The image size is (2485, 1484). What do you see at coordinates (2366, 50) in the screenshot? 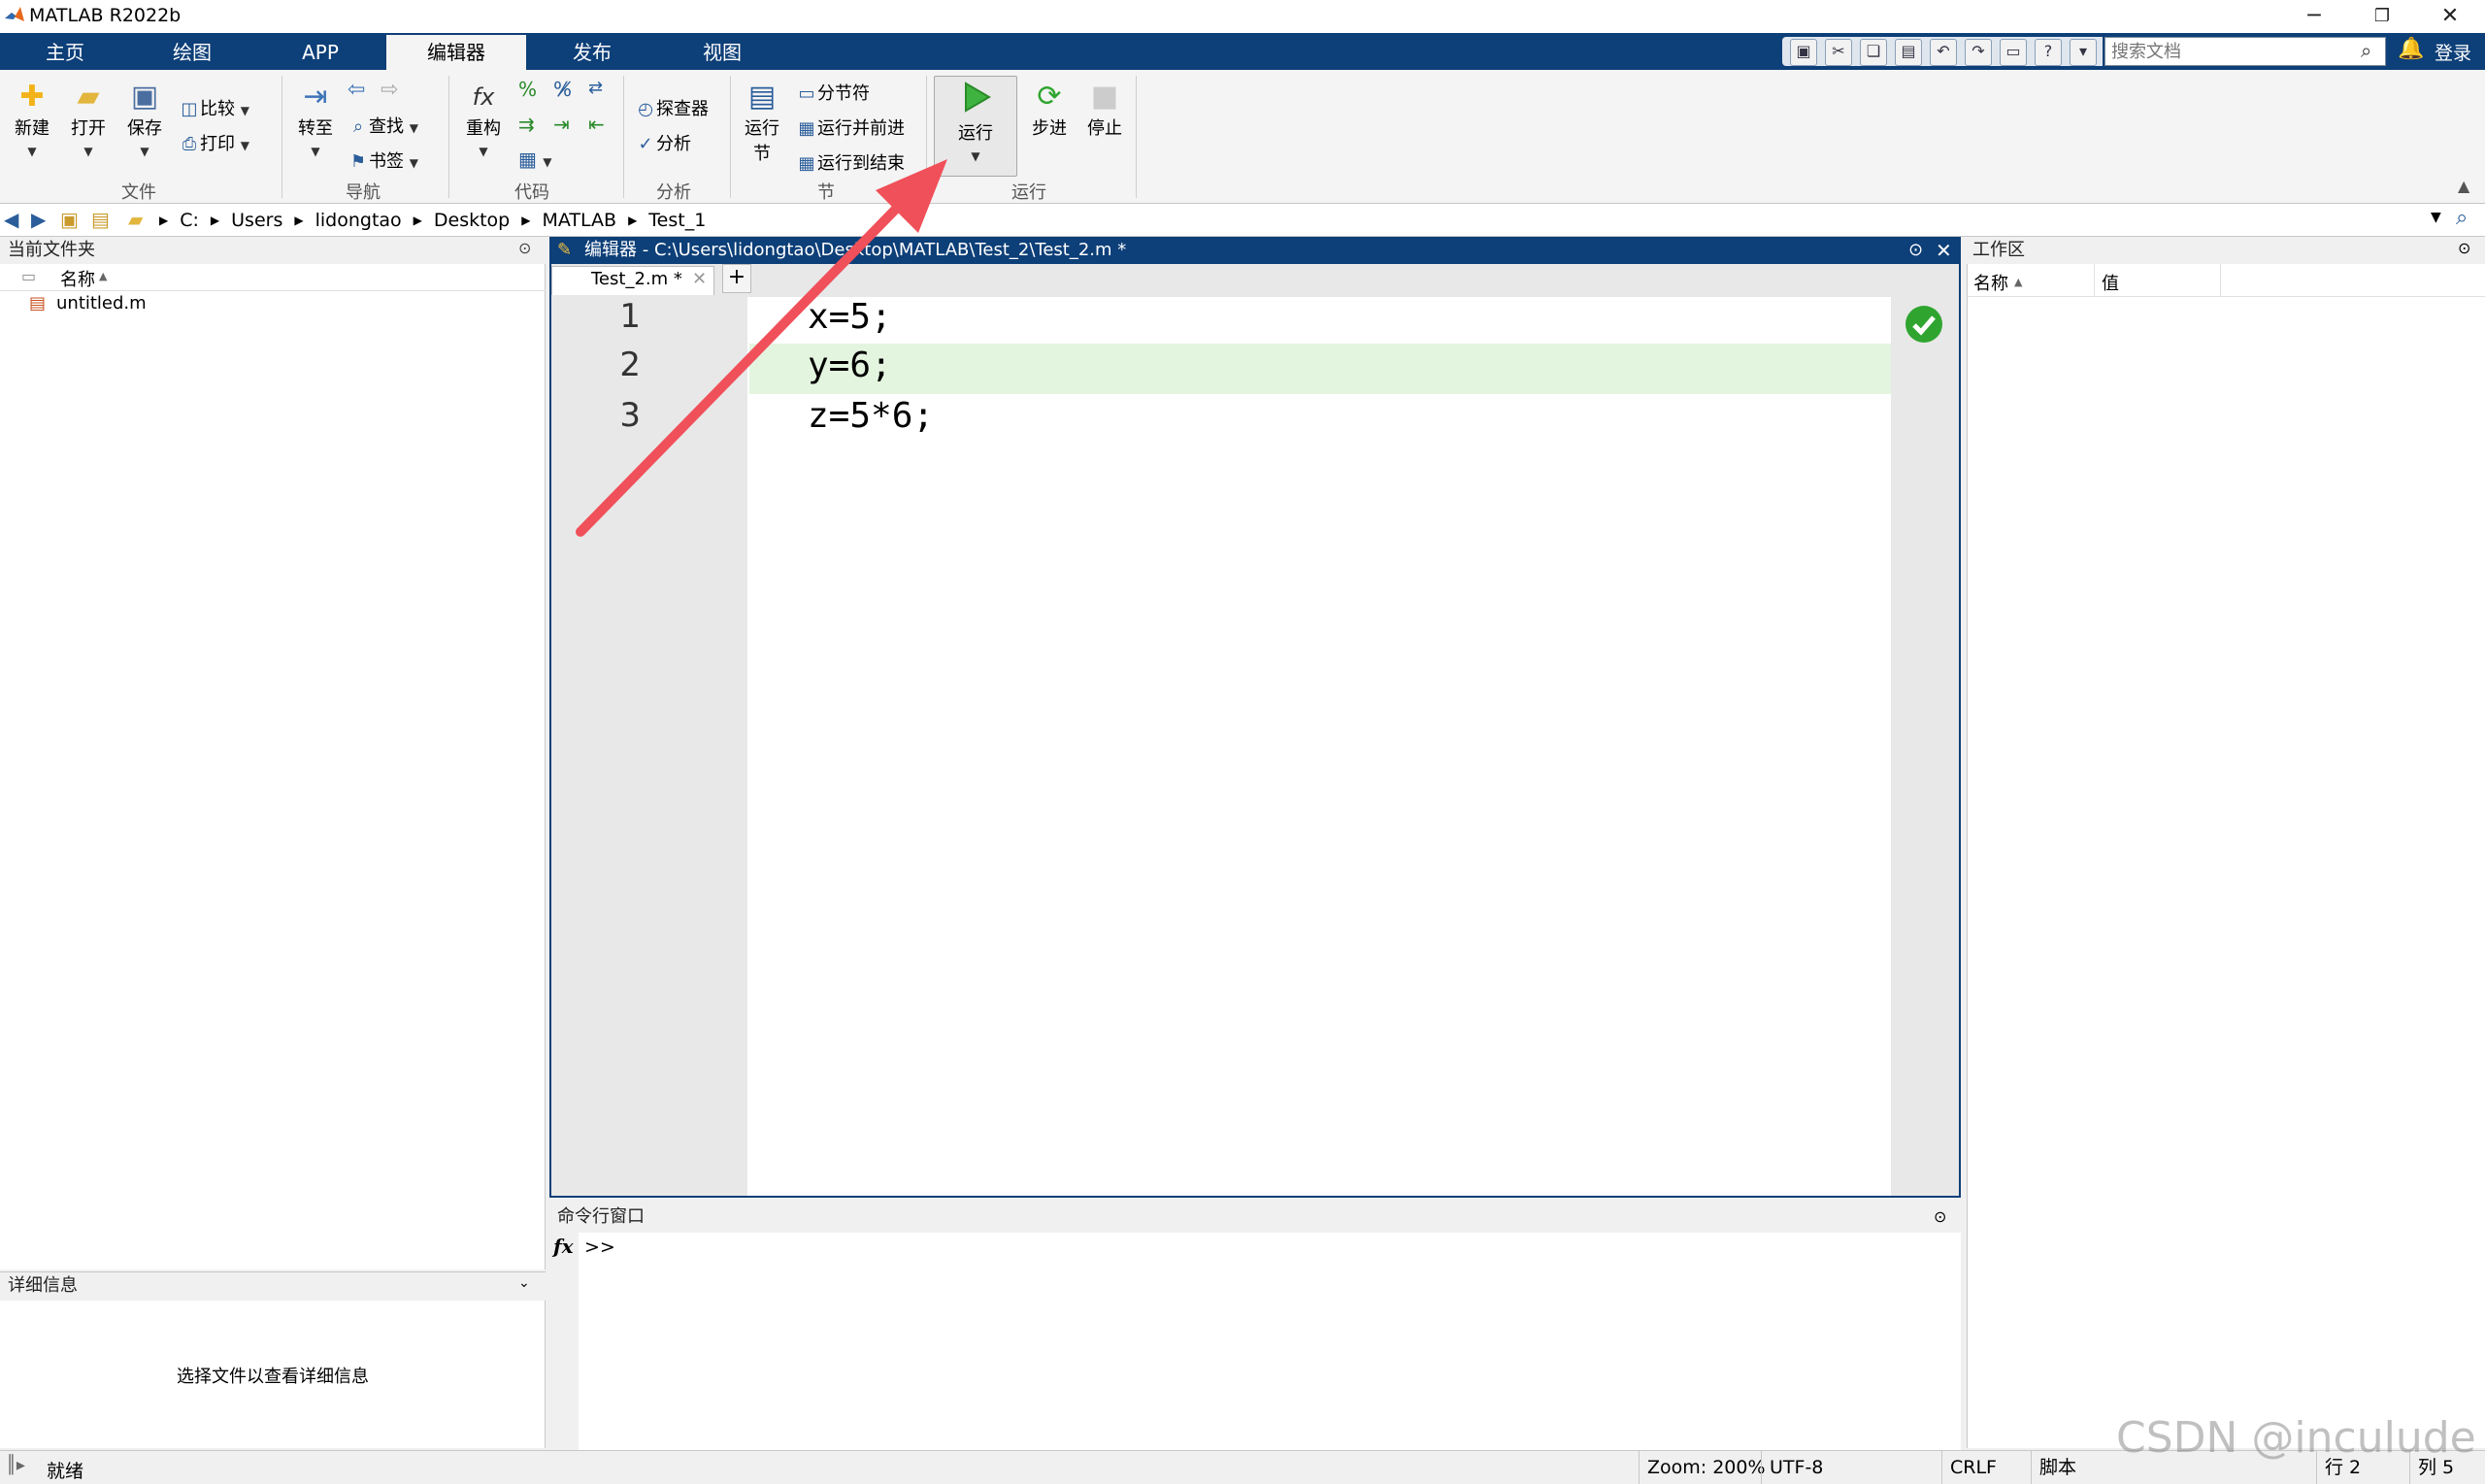
I see `search-icon: ⌕` at bounding box center [2366, 50].